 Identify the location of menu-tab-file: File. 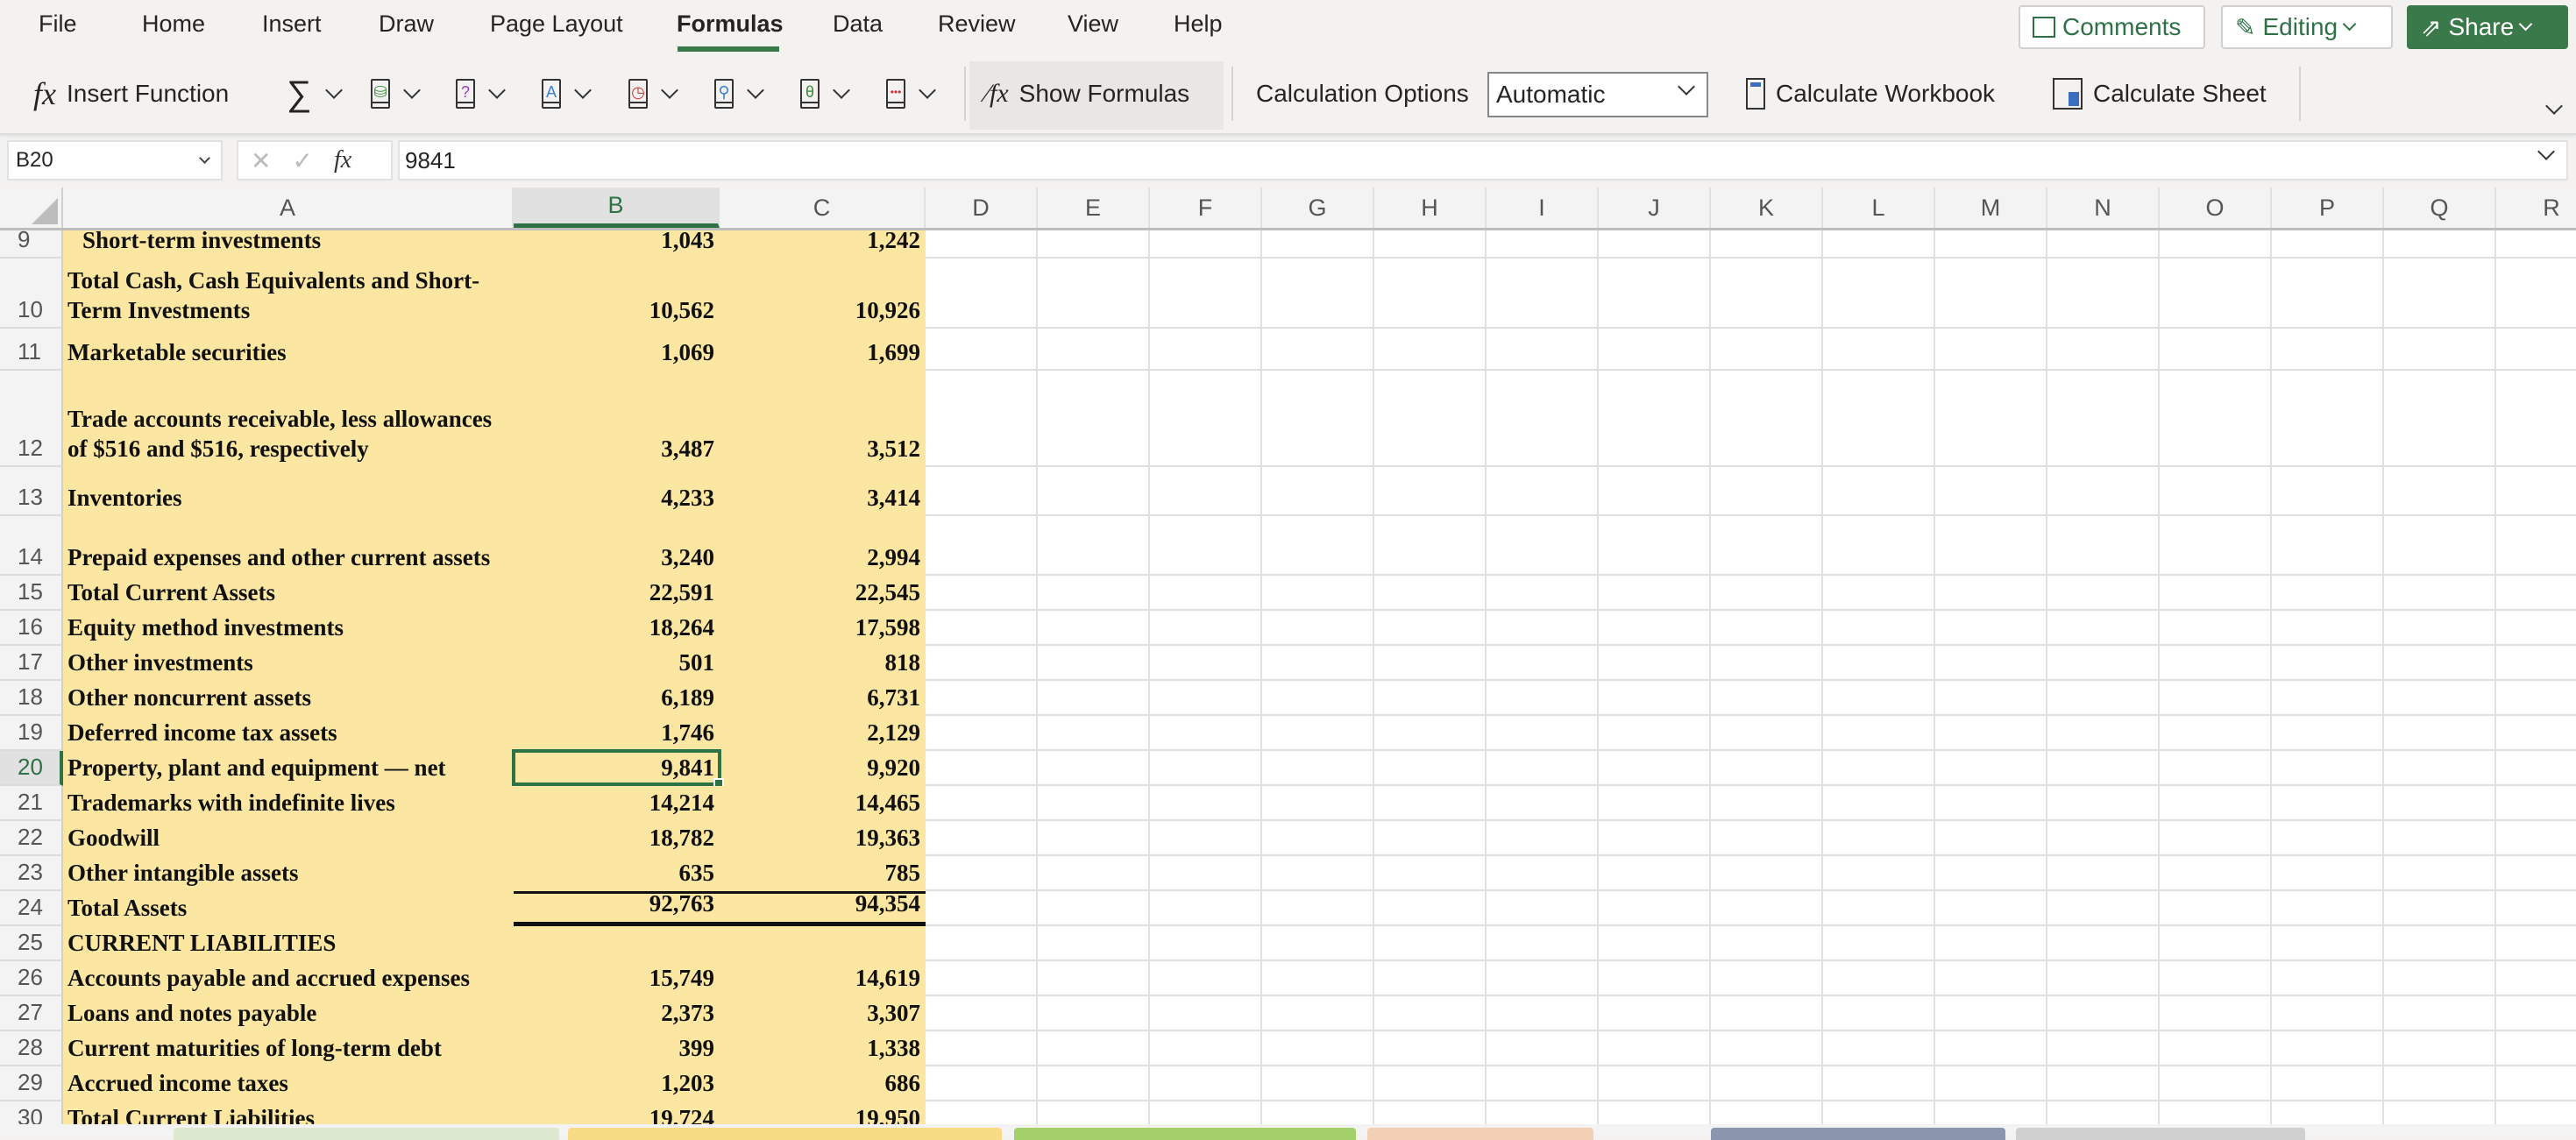
(58, 24).